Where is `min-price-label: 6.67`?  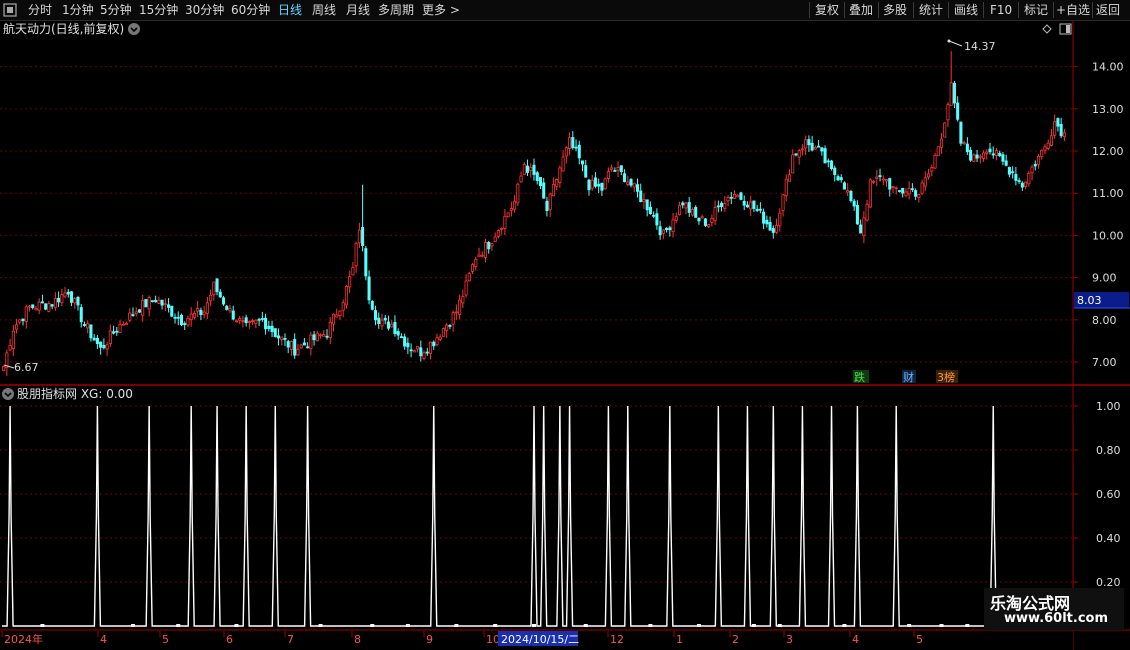 min-price-label: 6.67 is located at coordinates (26, 367).